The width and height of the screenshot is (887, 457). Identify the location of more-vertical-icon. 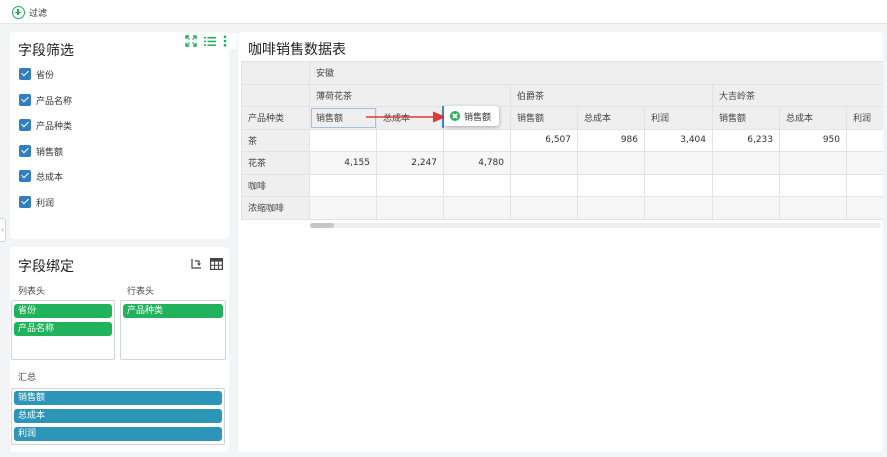
(225, 41).